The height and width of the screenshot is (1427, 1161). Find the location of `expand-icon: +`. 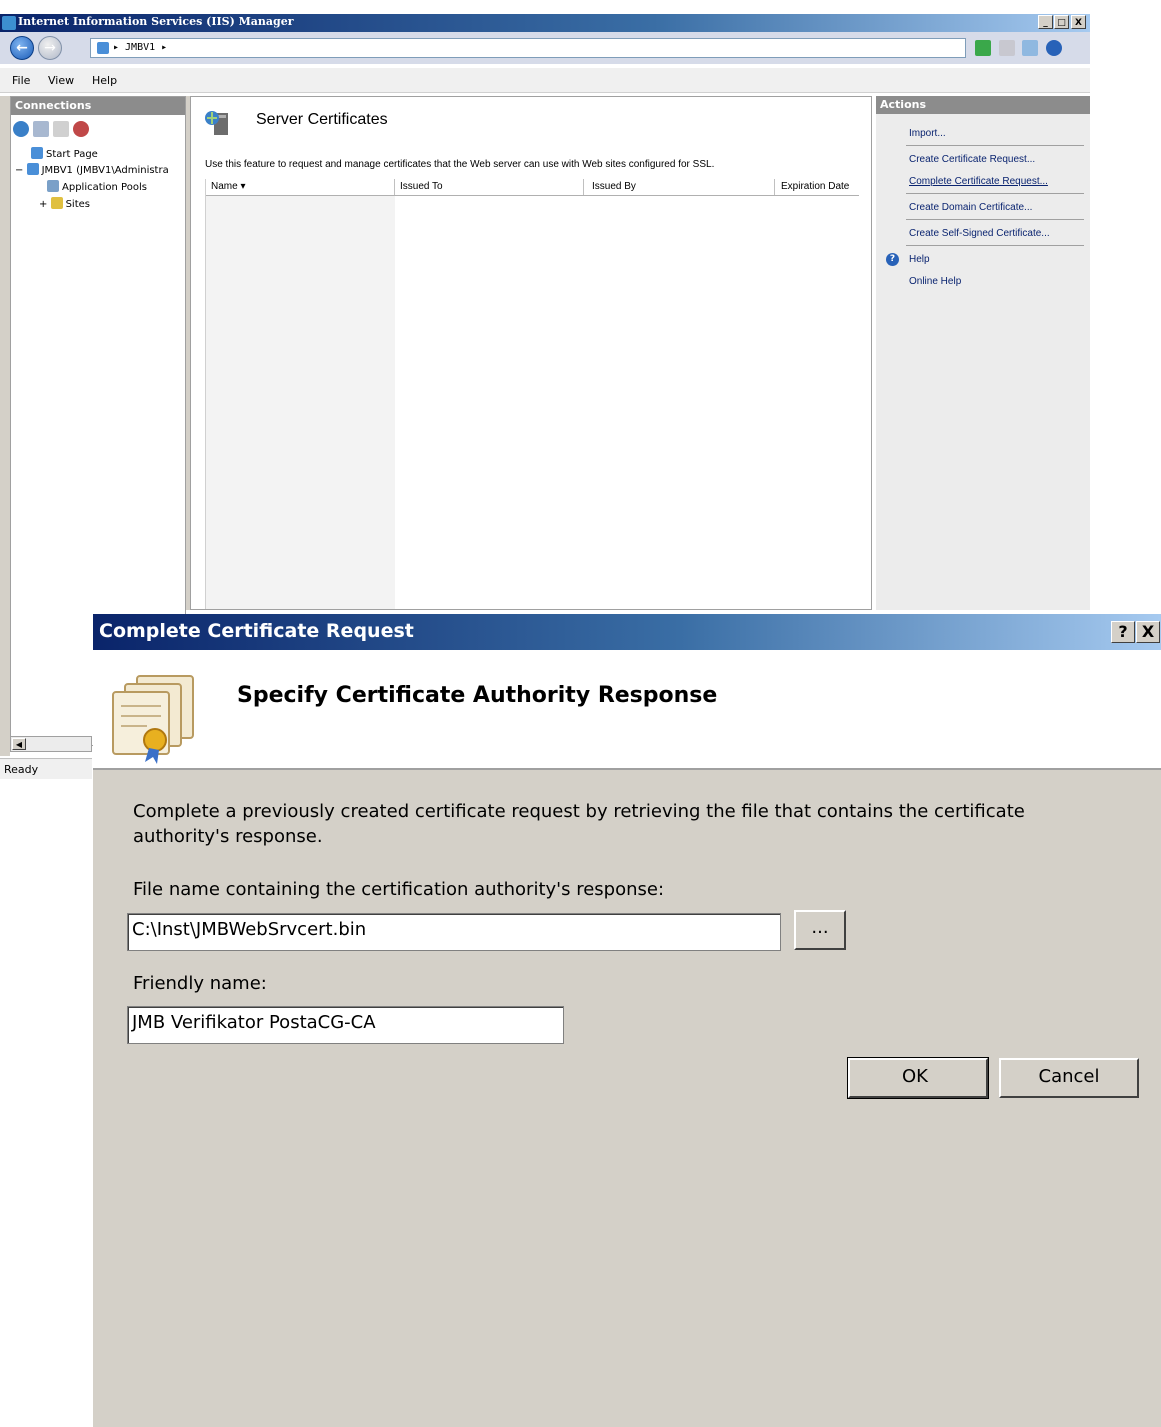

expand-icon: + is located at coordinates (43, 204).